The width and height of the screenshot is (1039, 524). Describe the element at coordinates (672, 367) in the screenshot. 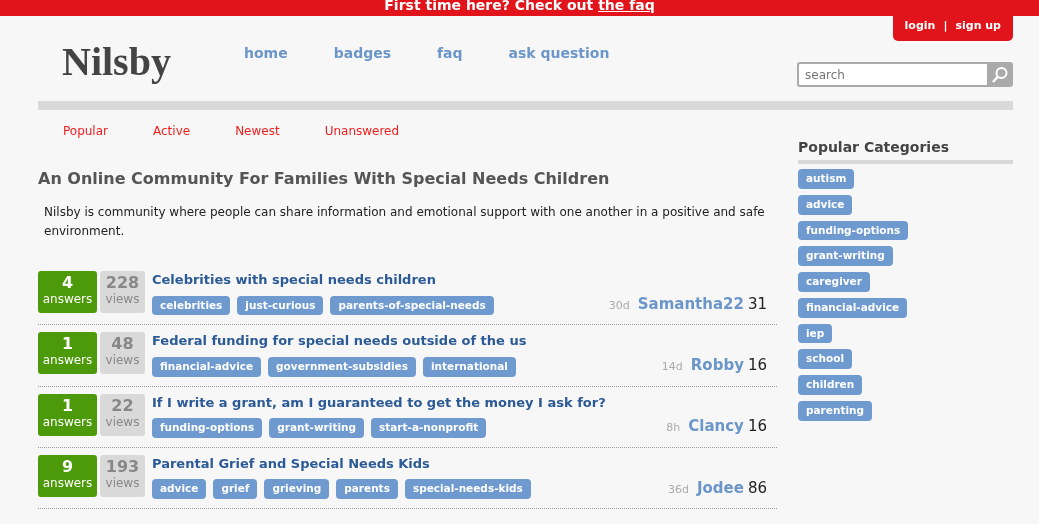

I see `question-age: 14d` at that location.